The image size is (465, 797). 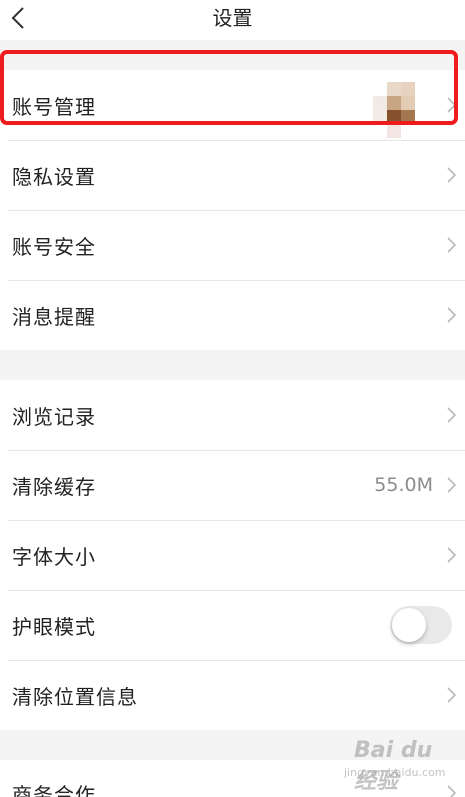 What do you see at coordinates (232, 175) in the screenshot?
I see `row-privacy-settings: 隐私设置` at bounding box center [232, 175].